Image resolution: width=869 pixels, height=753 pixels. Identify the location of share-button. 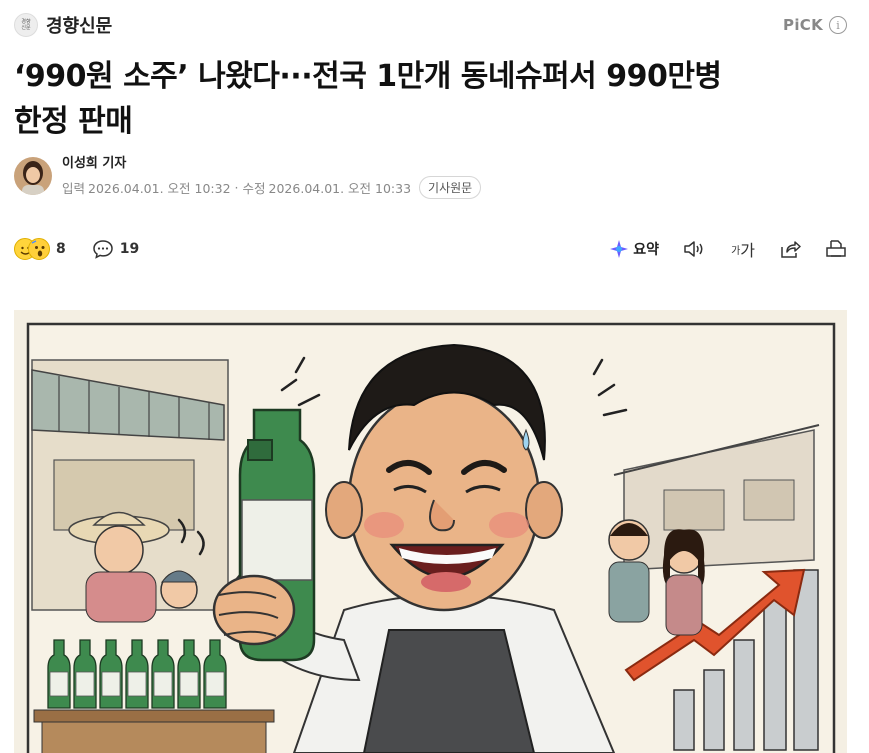
(790, 249).